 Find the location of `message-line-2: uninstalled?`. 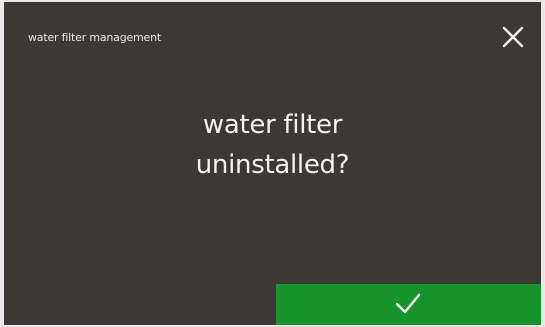

message-line-2: uninstalled? is located at coordinates (272, 165).